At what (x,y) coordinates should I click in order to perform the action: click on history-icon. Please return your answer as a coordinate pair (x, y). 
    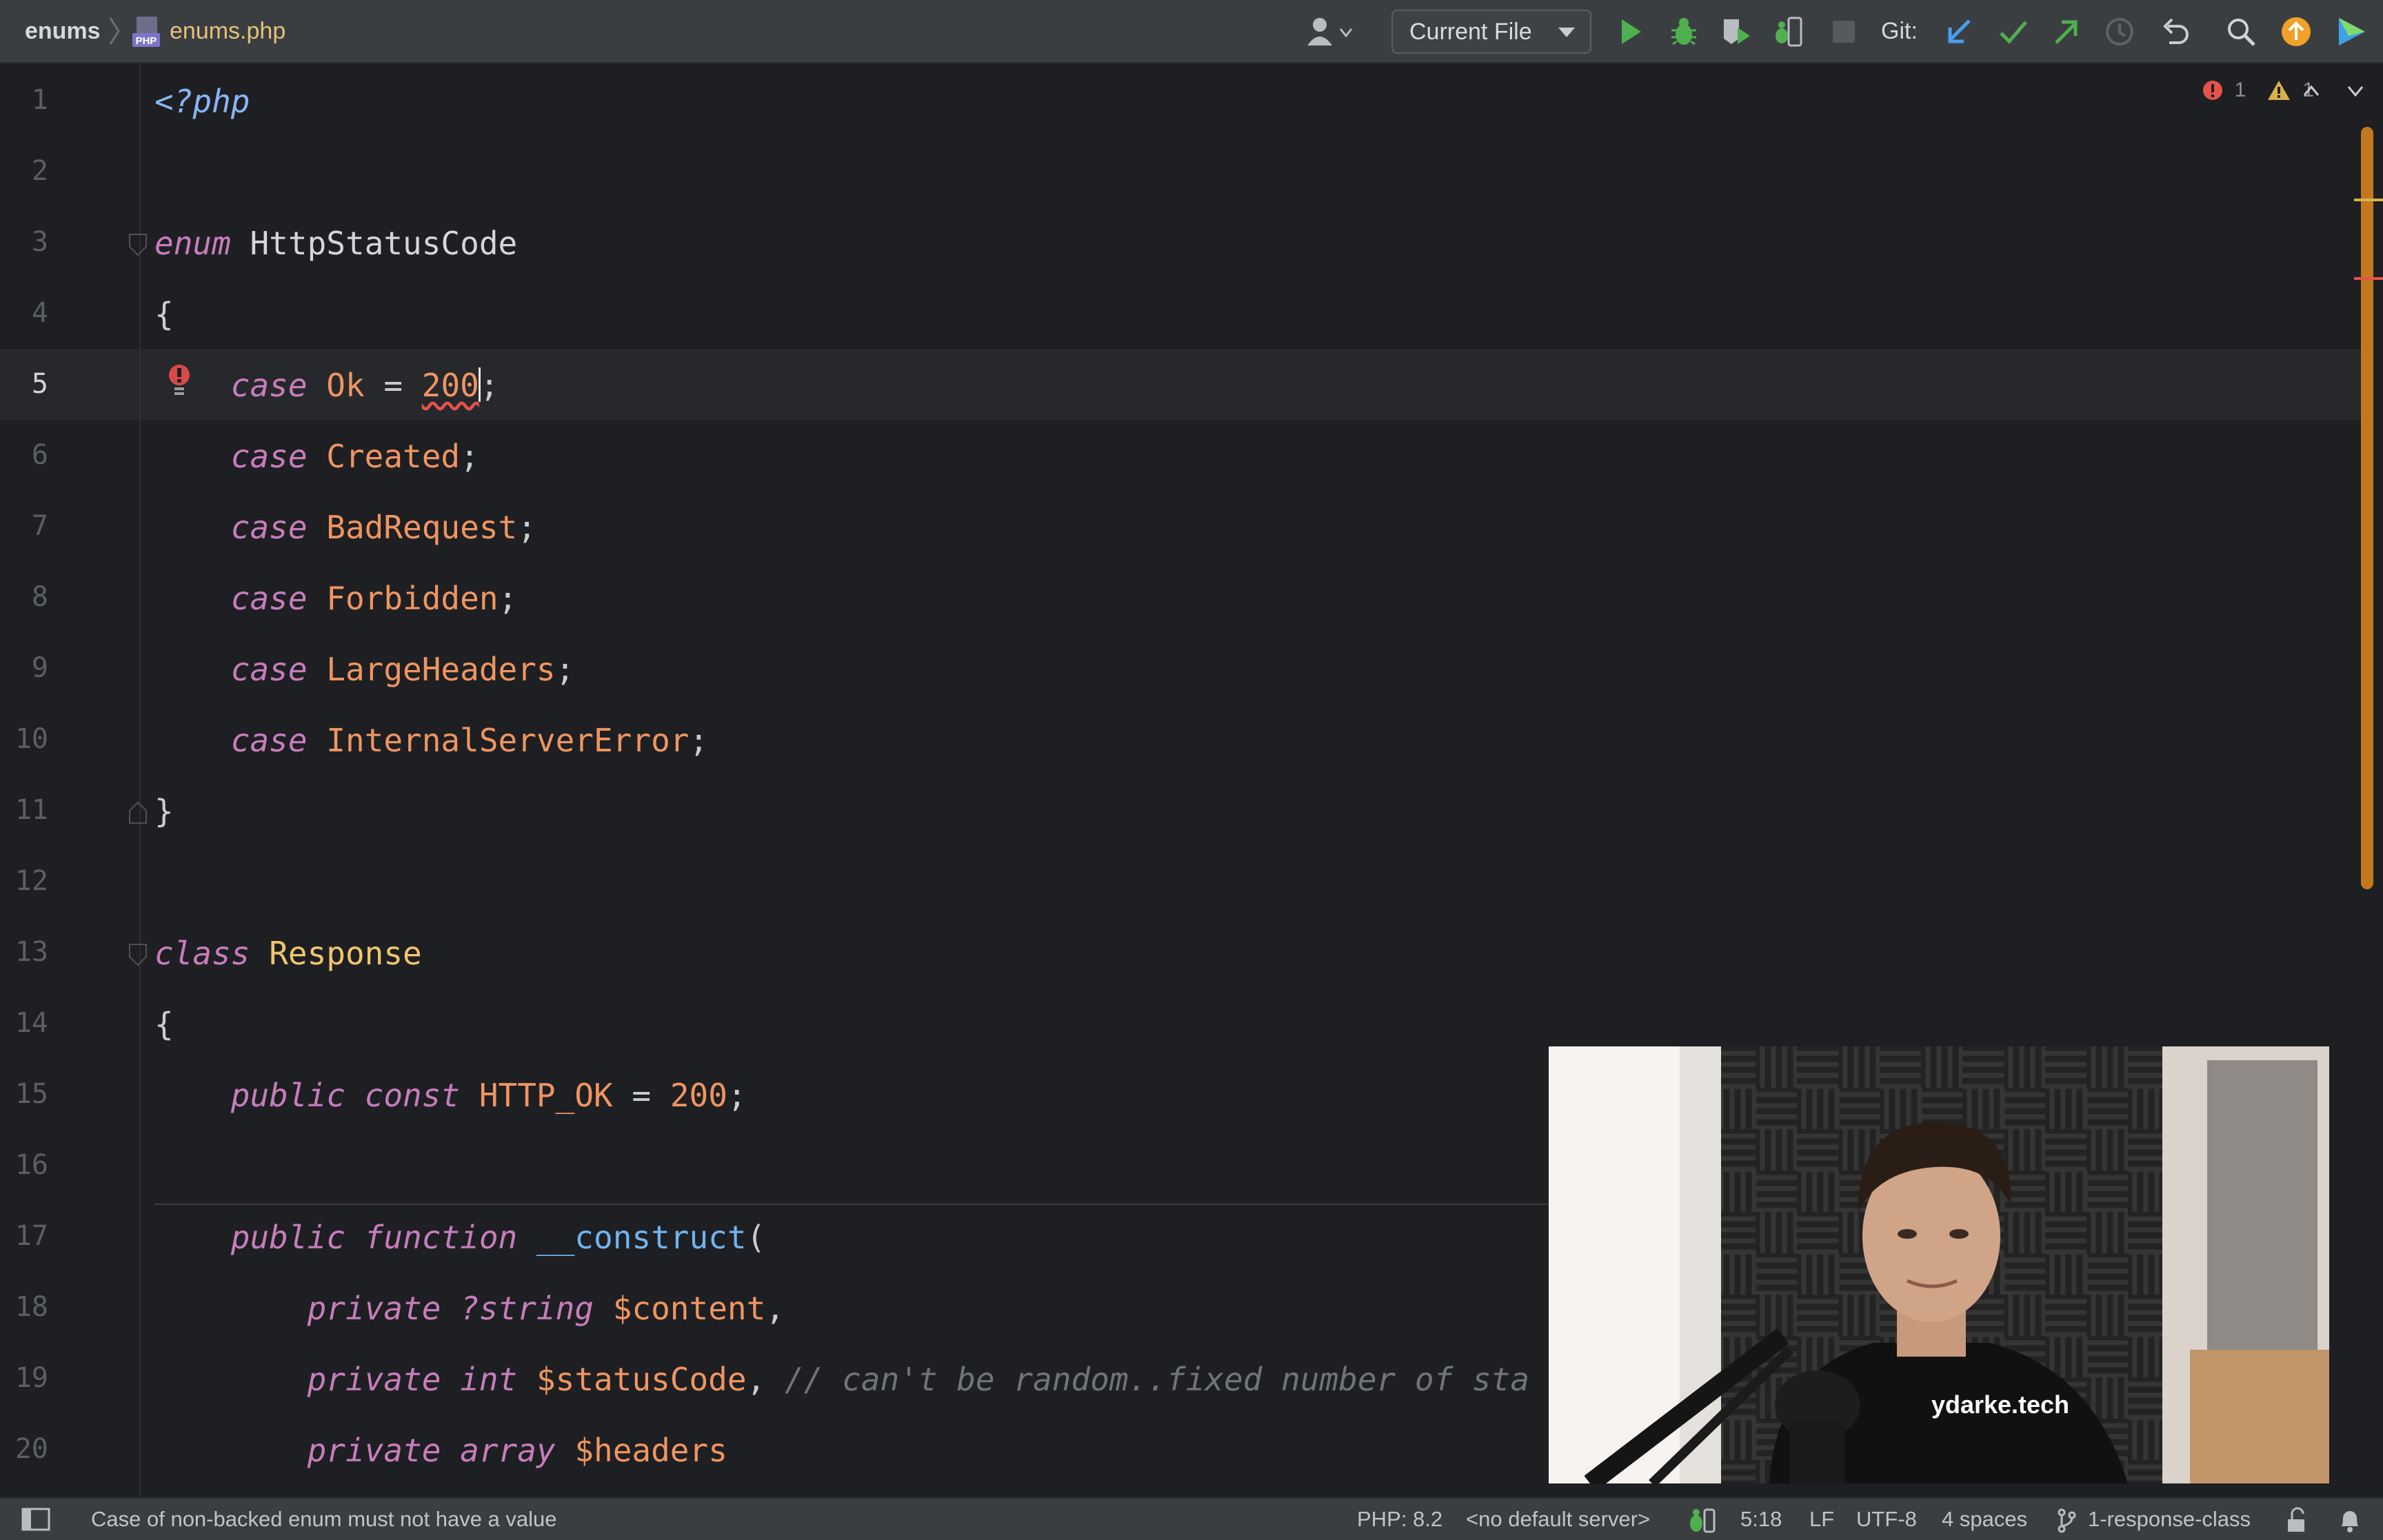
    Looking at the image, I should click on (2119, 32).